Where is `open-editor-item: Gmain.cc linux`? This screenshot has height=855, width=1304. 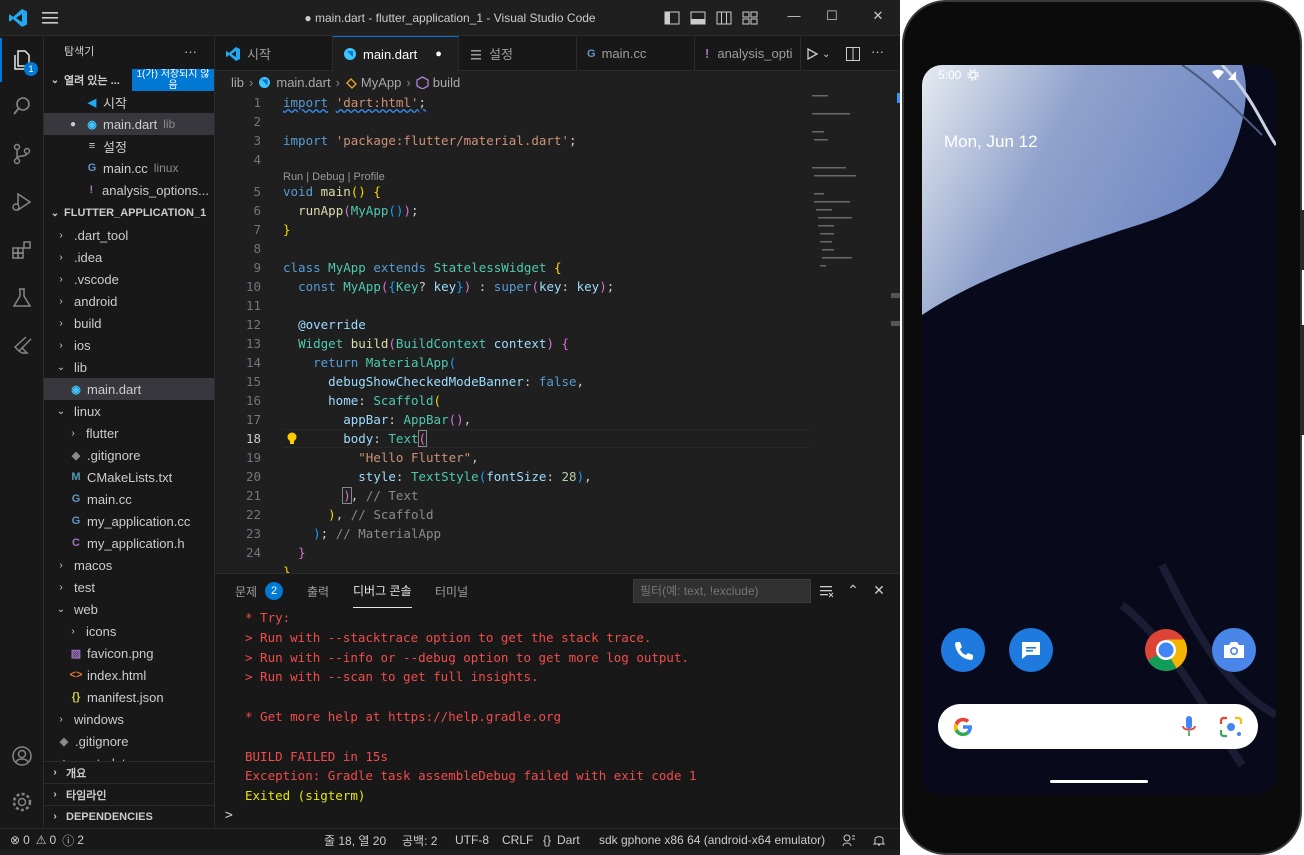 open-editor-item: Gmain.cc linux is located at coordinates (129, 168).